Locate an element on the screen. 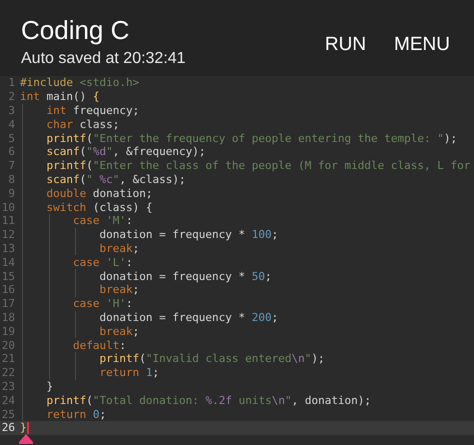 The height and width of the screenshot is (445, 474). run-button: RUN is located at coordinates (345, 45).